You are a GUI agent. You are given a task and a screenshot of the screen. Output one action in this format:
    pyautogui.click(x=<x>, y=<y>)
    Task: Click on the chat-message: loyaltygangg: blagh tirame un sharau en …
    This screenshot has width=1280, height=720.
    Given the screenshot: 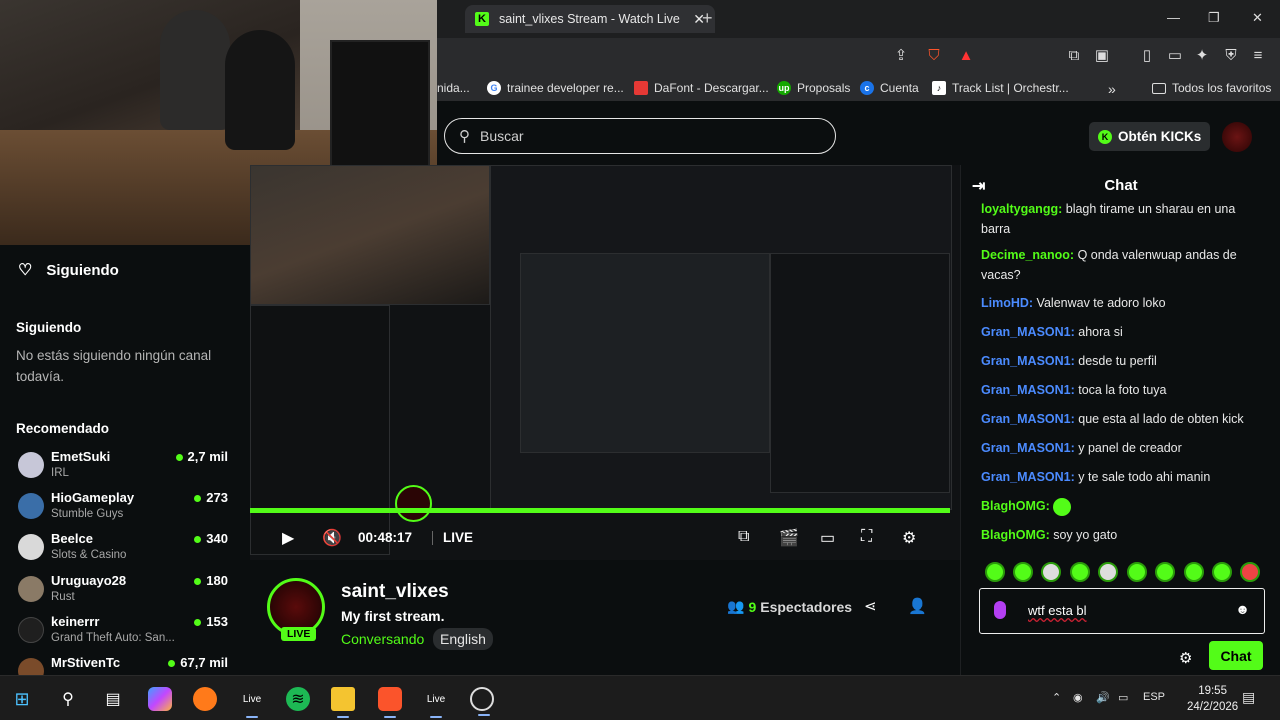 What is the action you would take?
    pyautogui.click(x=1108, y=219)
    